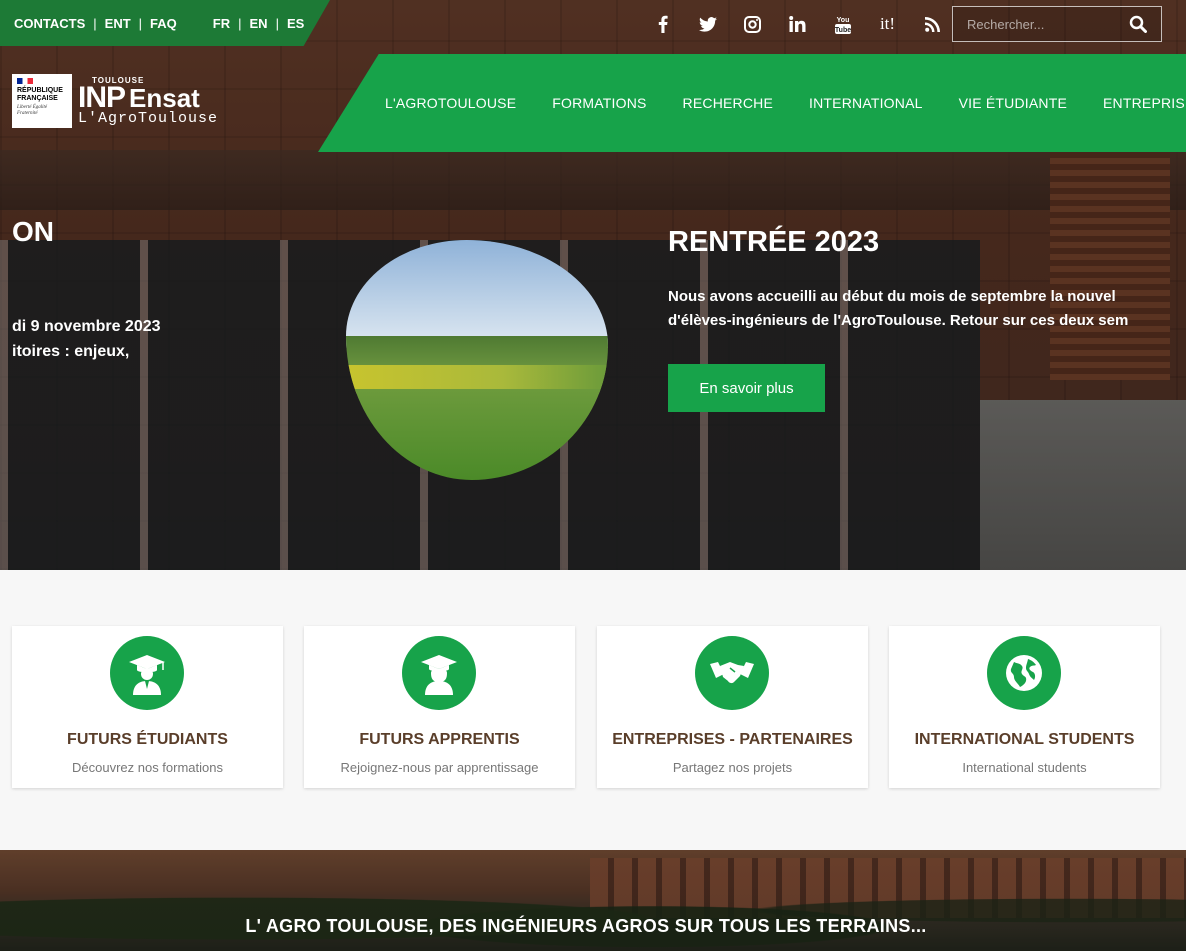 Image resolution: width=1186 pixels, height=951 pixels. Describe the element at coordinates (102, 97) in the screenshot. I see `inp-label: INP` at that location.